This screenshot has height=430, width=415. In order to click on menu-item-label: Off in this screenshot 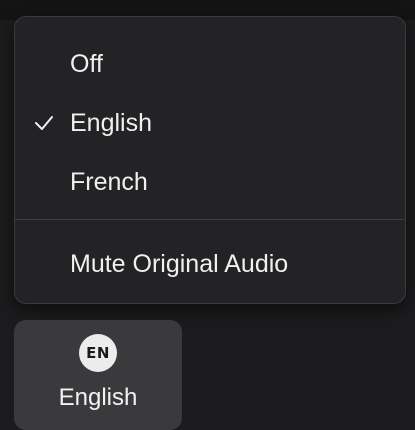, I will do `click(86, 63)`.